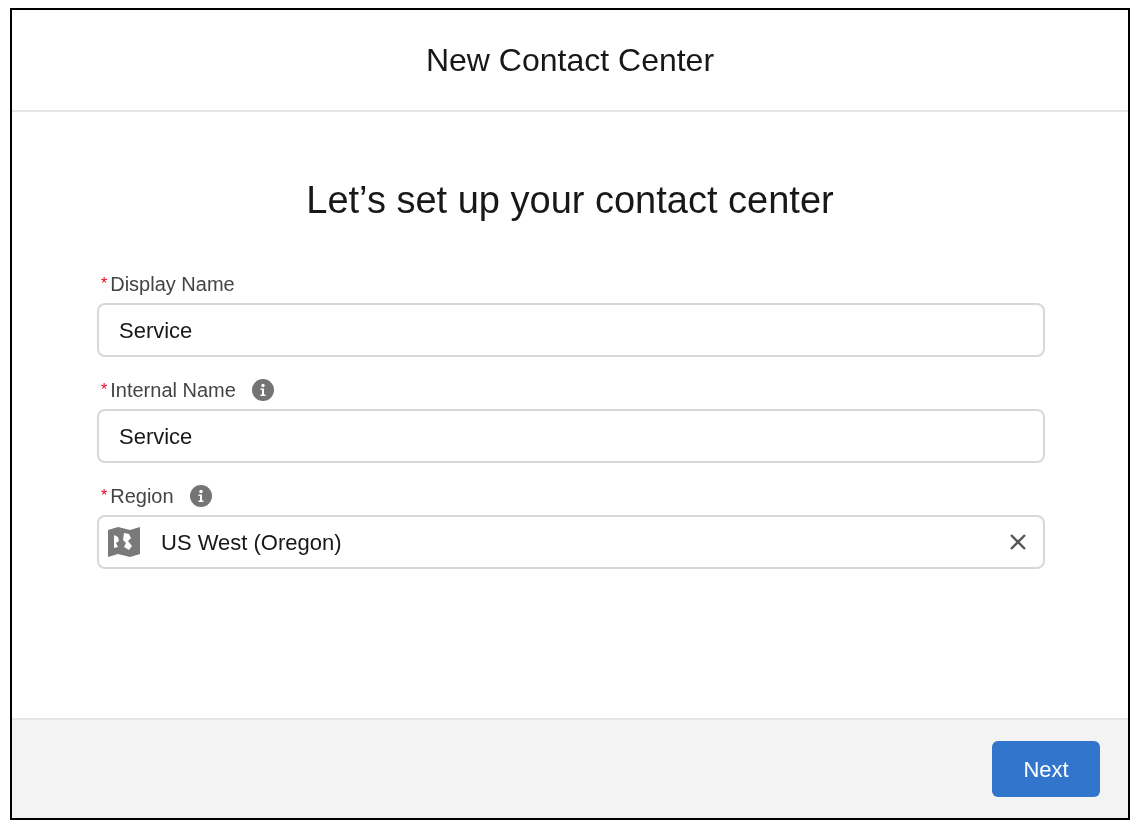 This screenshot has width=1140, height=830. Describe the element at coordinates (124, 542) in the screenshot. I see `map-icon` at that location.